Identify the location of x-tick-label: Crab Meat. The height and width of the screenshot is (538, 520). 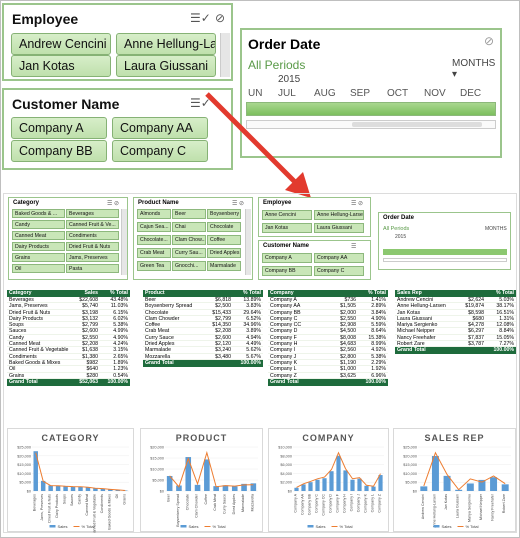
(215, 502).